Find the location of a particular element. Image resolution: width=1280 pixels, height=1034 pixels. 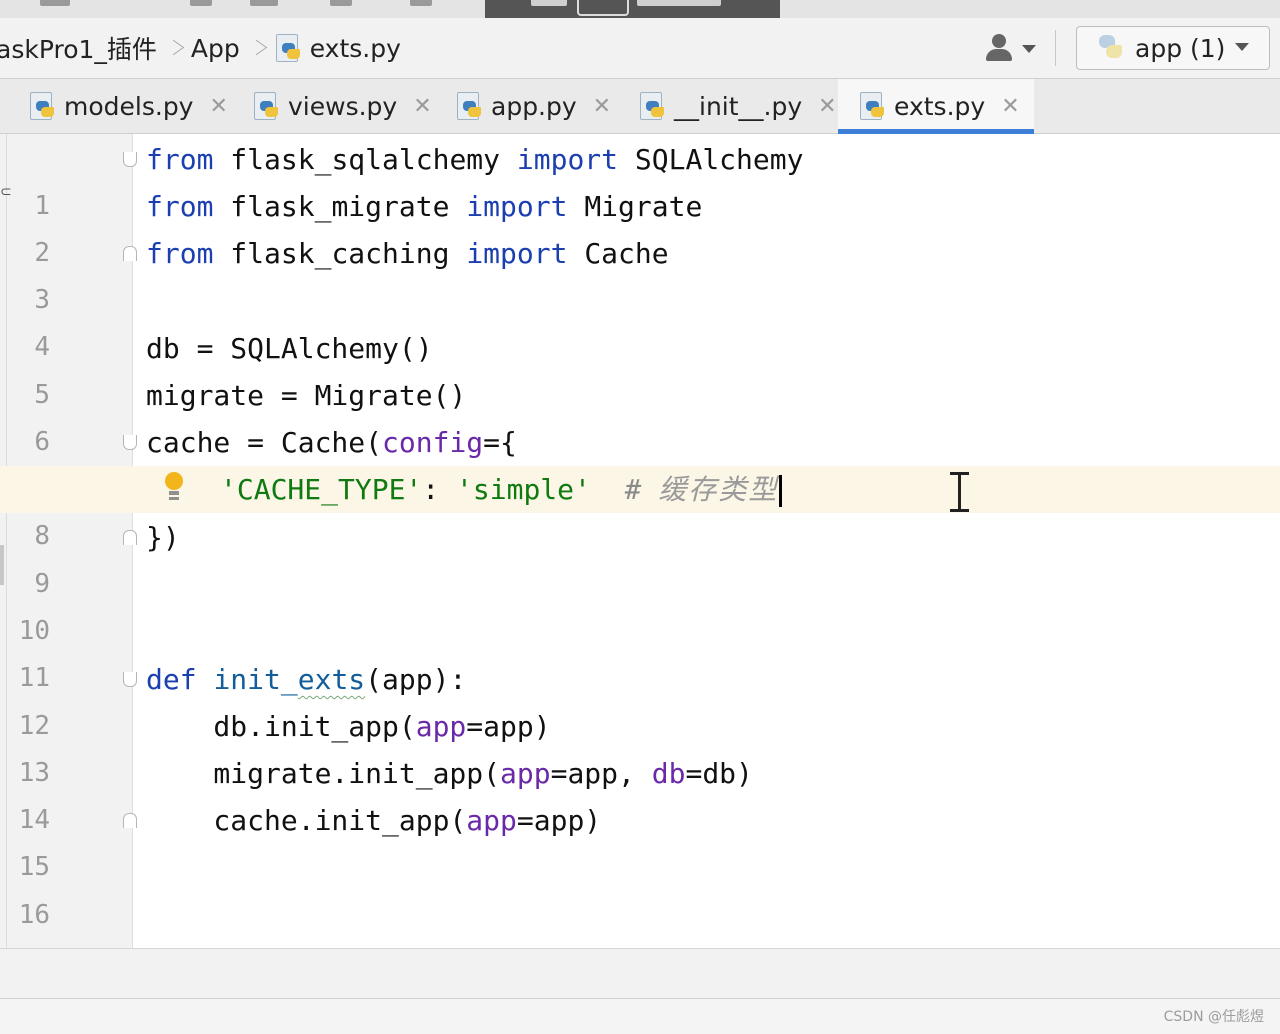

tab-label: models.py is located at coordinates (129, 106).